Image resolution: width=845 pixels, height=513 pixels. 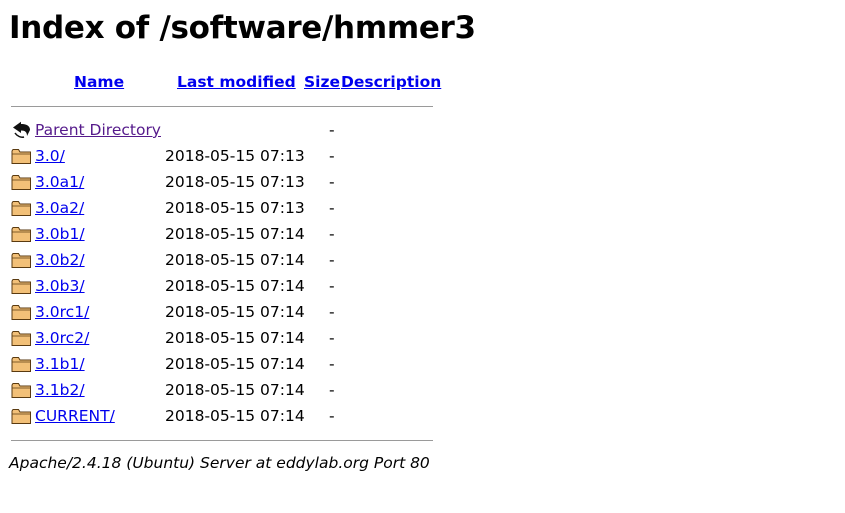 I want to click on back-icon, so click(x=21, y=130).